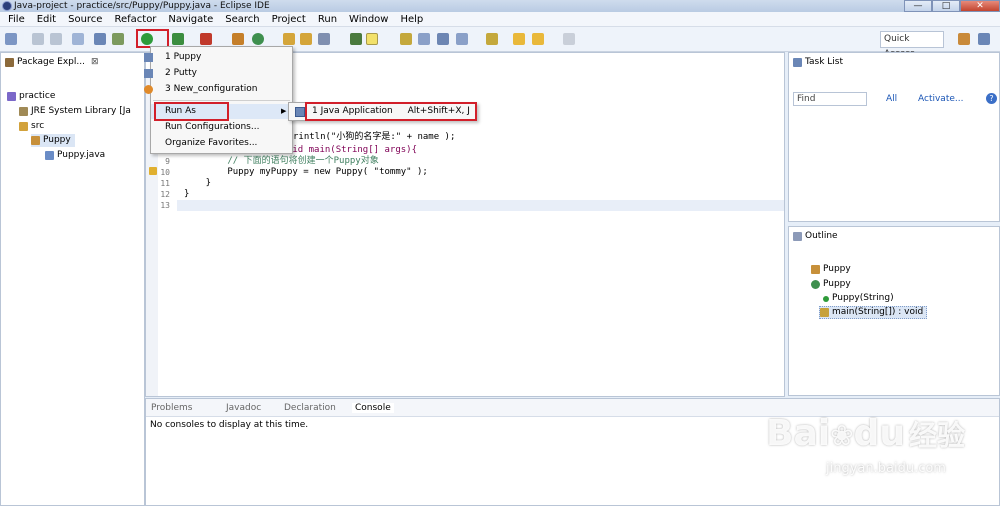 The image size is (1000, 506). Describe the element at coordinates (406, 39) in the screenshot. I see `block-selection-icon` at that location.